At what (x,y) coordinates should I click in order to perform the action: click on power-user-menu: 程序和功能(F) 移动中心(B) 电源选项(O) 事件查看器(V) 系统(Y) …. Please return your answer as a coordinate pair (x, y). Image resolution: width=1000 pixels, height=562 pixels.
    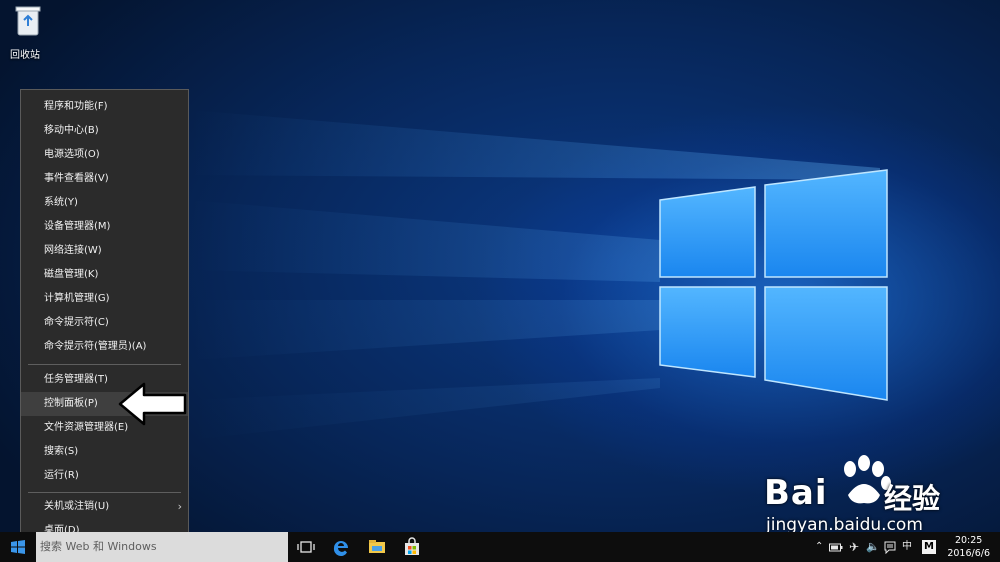
    Looking at the image, I should click on (104, 318).